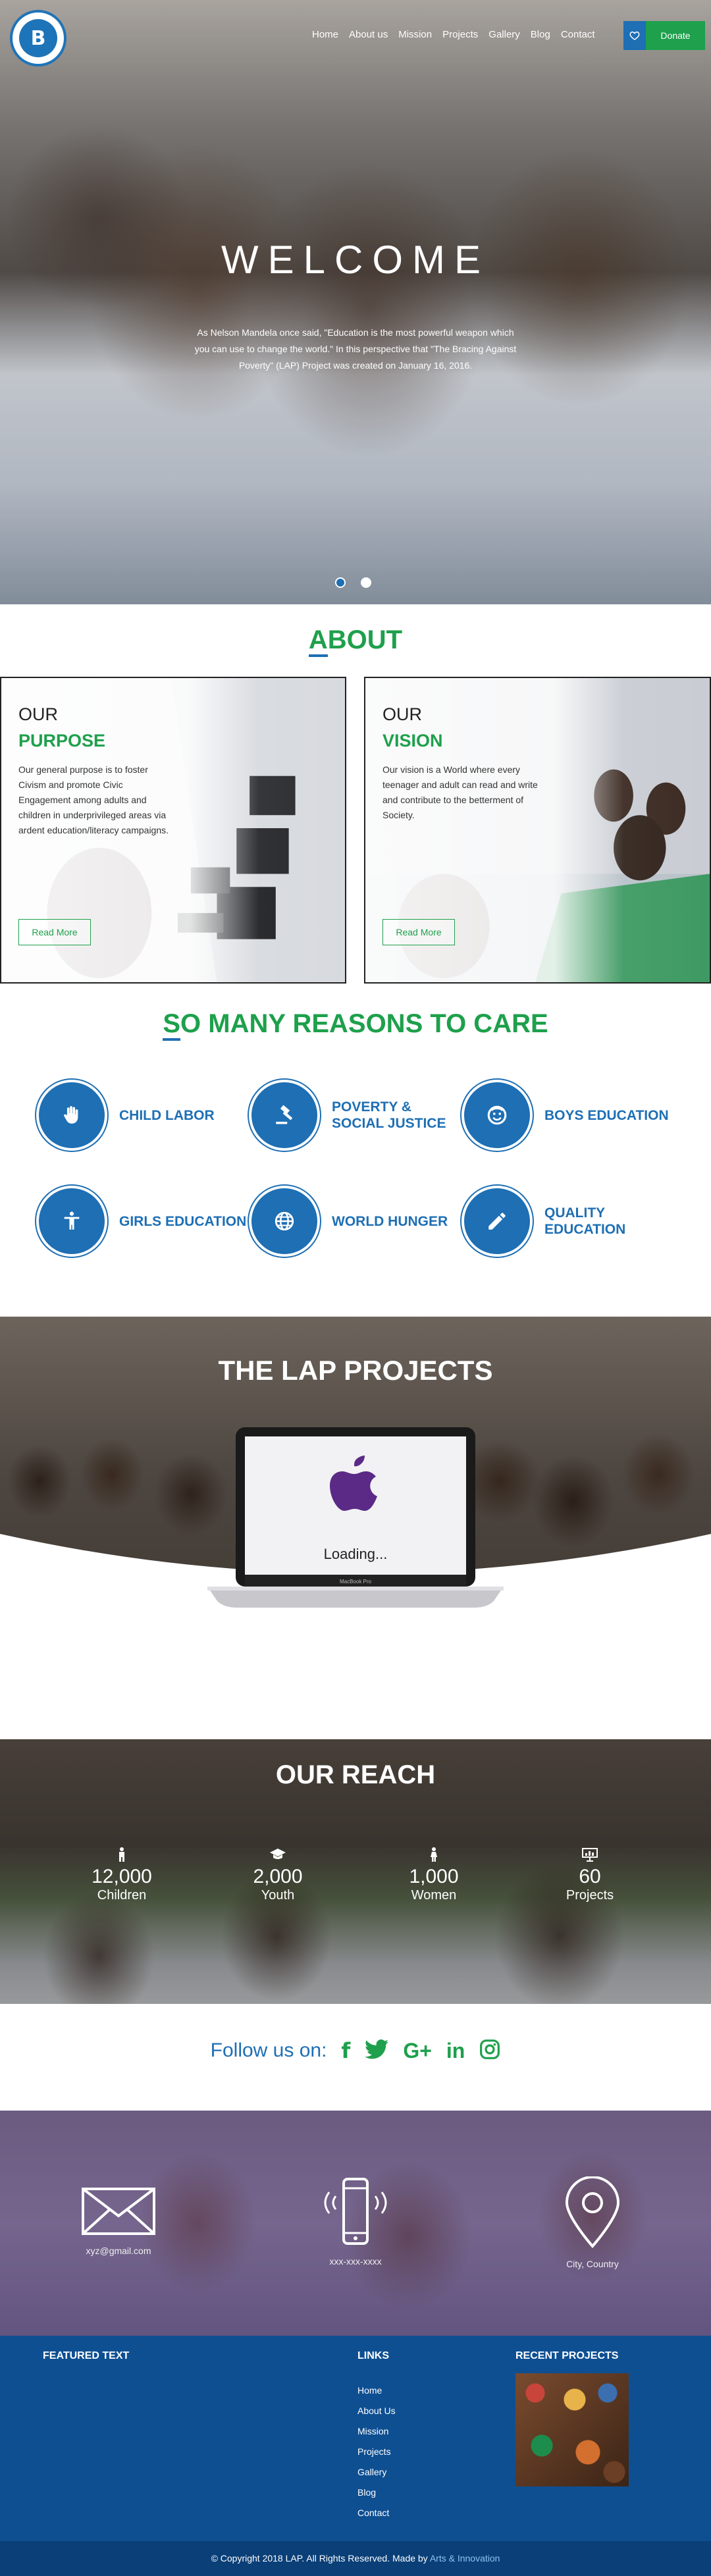 Image resolution: width=711 pixels, height=2576 pixels. Describe the element at coordinates (355, 260) in the screenshot. I see `hero-title: WELCOME` at that location.